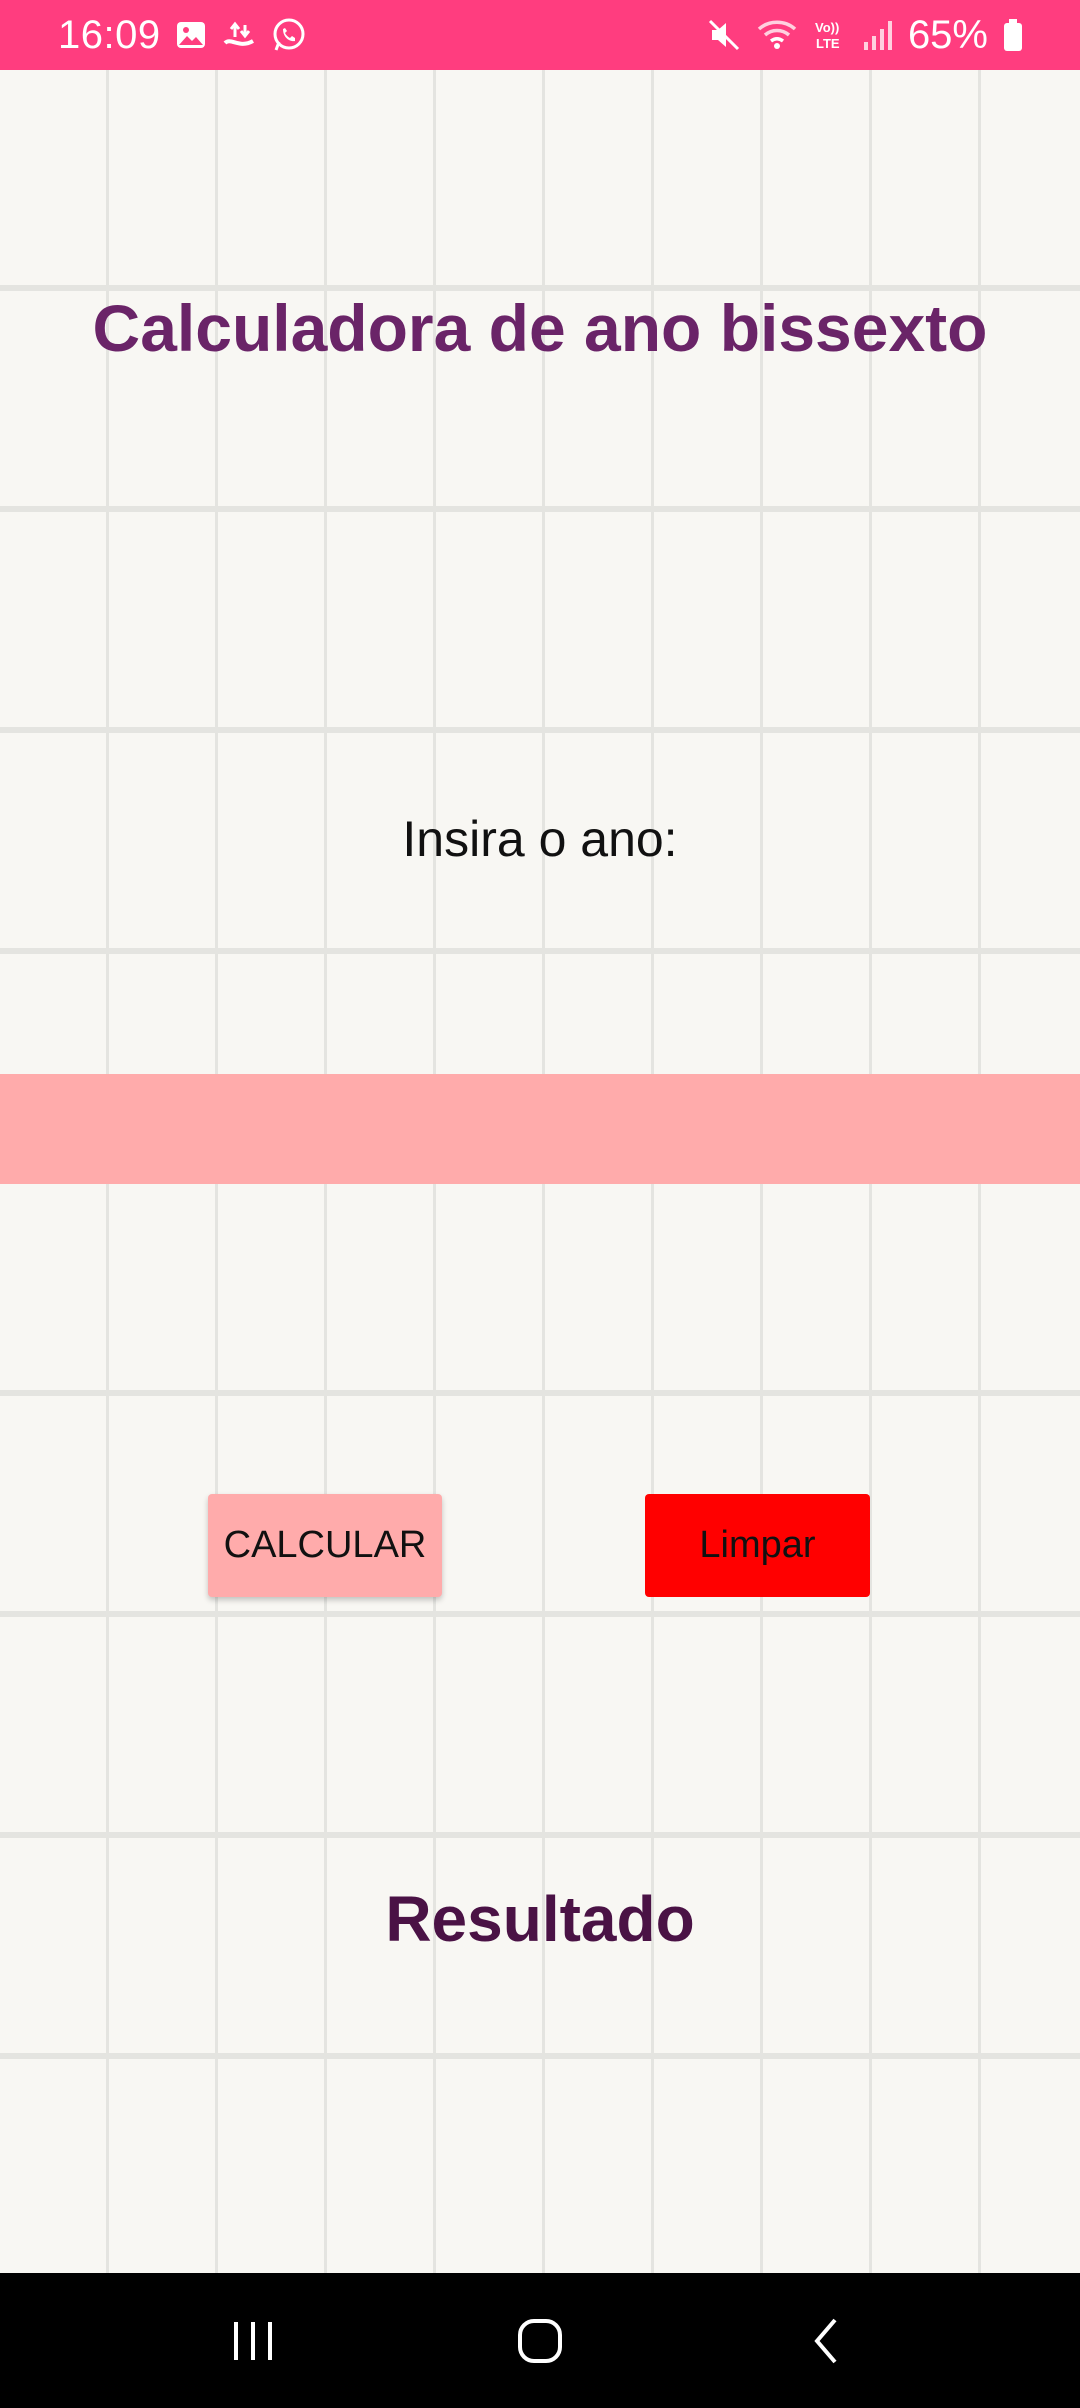 The image size is (1080, 2408). What do you see at coordinates (757, 1545) in the screenshot?
I see `clear-button: Limpar` at bounding box center [757, 1545].